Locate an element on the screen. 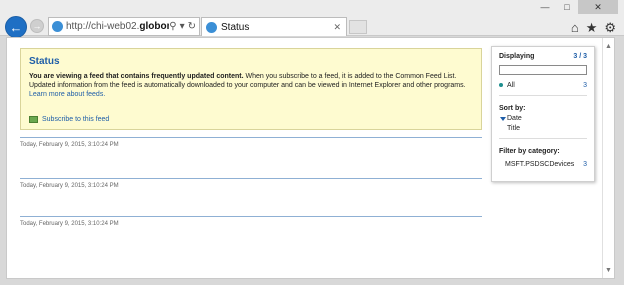  displaying-label: Displaying is located at coordinates (517, 56).